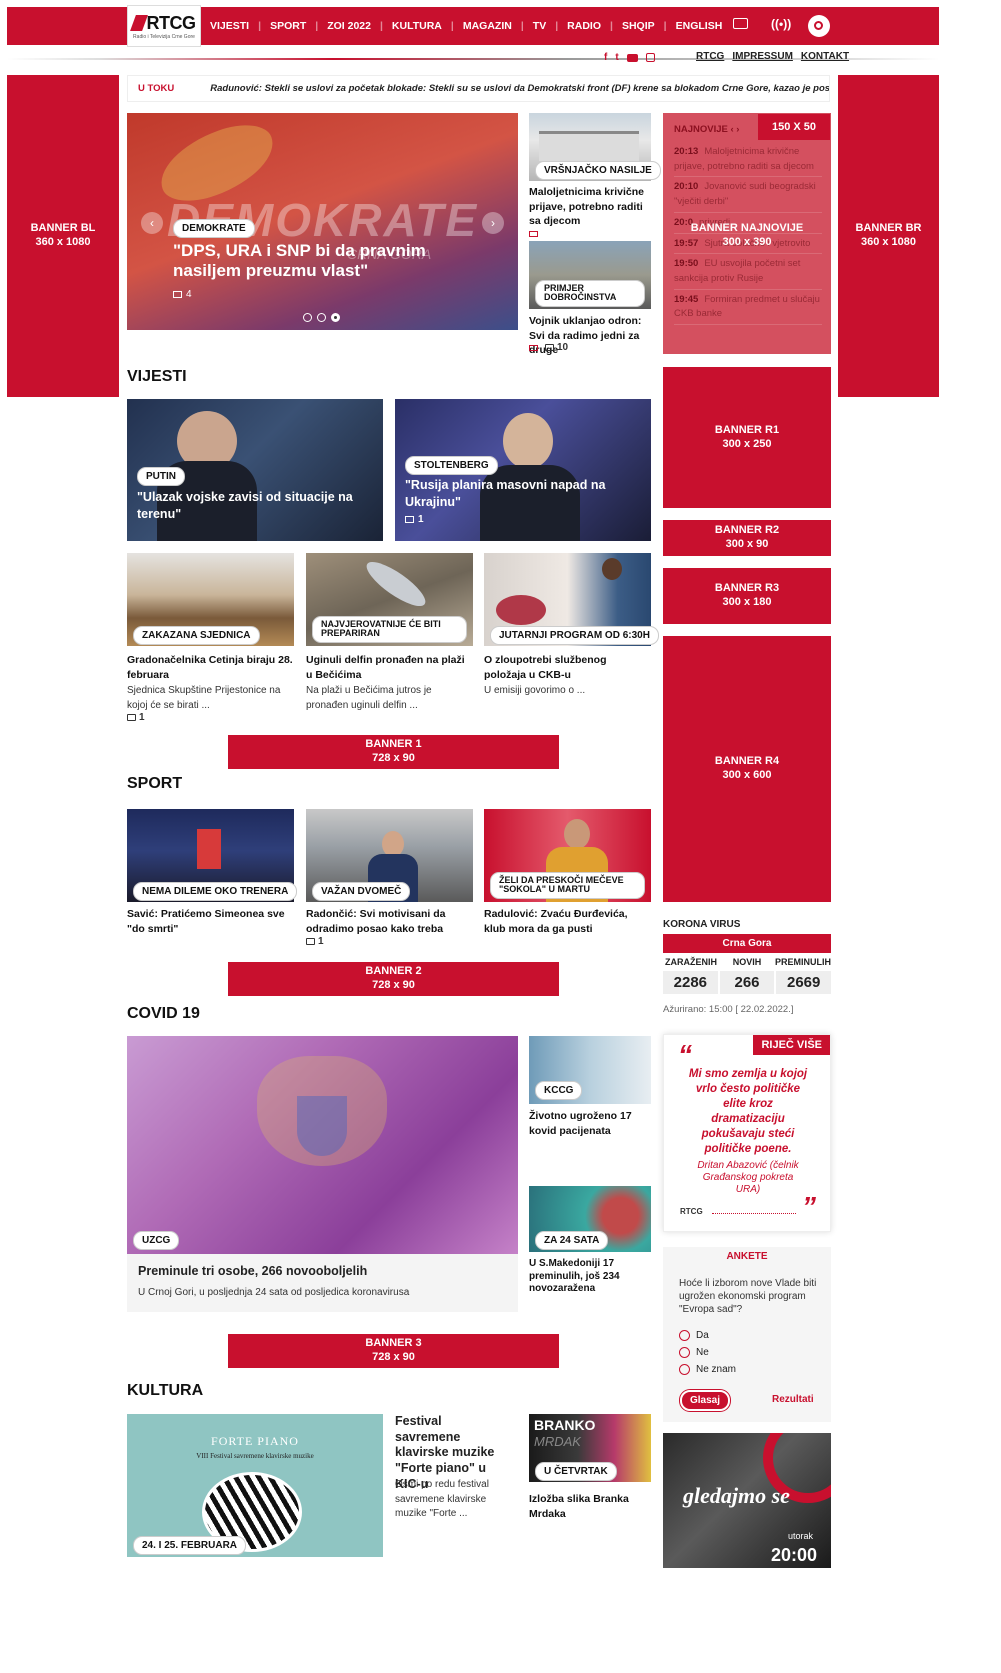 Image resolution: width=1001 pixels, height=1673 pixels. Describe the element at coordinates (632, 58) in the screenshot. I see `youtube-icon` at that location.